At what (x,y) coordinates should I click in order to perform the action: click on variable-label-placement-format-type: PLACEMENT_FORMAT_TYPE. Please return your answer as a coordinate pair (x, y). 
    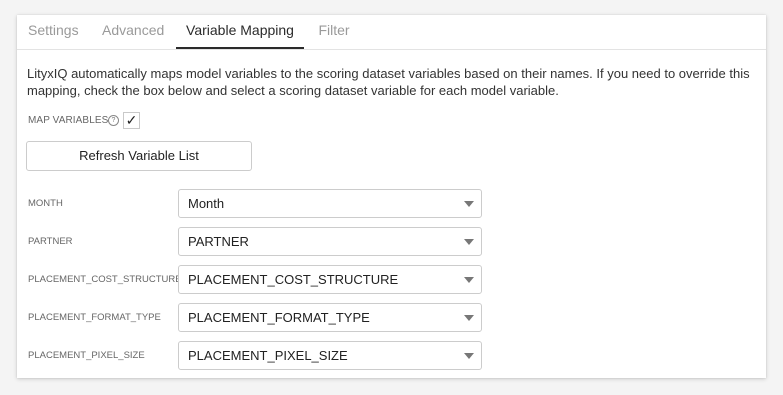
    Looking at the image, I should click on (94, 317).